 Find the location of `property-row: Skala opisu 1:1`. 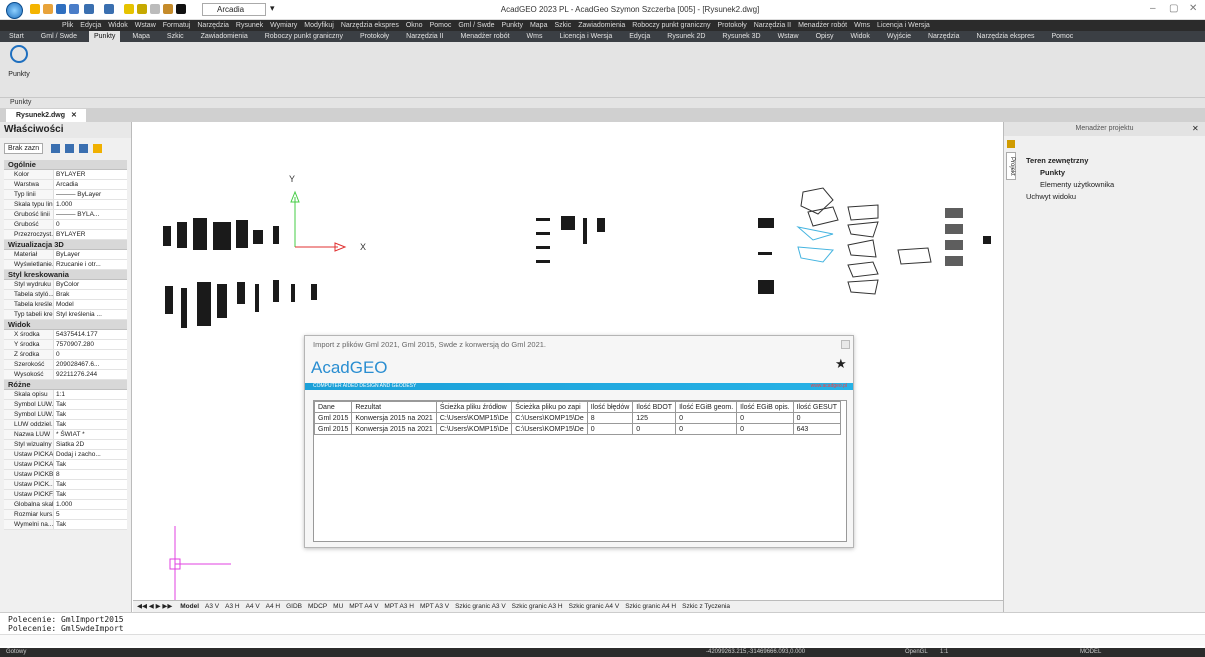

property-row: Skala opisu 1:1 is located at coordinates (65, 395).